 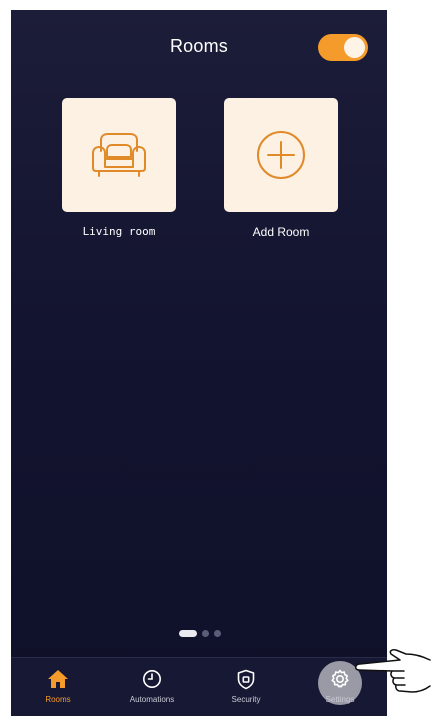 What do you see at coordinates (152, 679) in the screenshot?
I see `clock-icon` at bounding box center [152, 679].